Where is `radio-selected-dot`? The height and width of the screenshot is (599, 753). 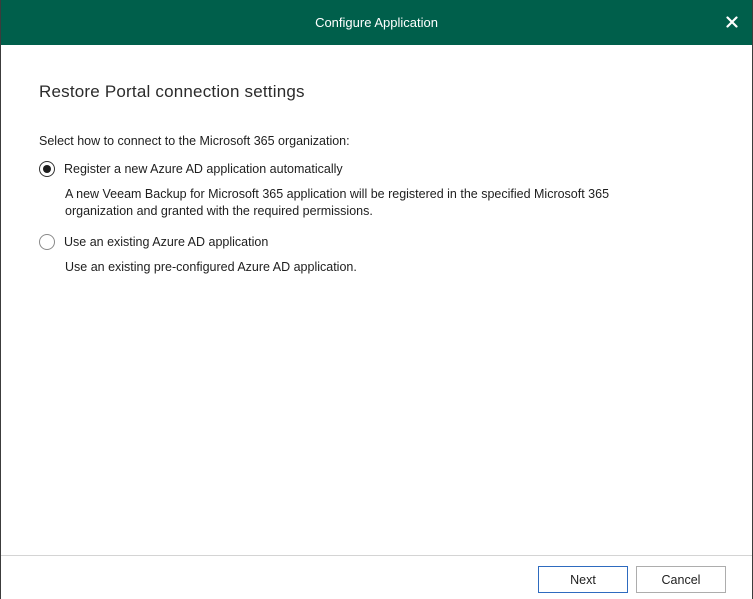
radio-selected-dot is located at coordinates (47, 169).